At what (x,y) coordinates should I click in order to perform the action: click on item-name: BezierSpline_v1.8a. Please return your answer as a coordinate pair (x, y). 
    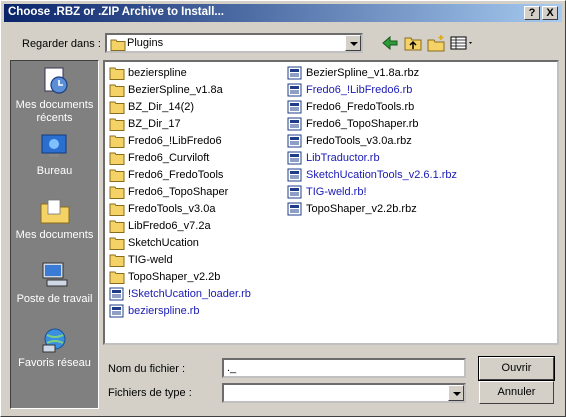
    Looking at the image, I should click on (175, 89).